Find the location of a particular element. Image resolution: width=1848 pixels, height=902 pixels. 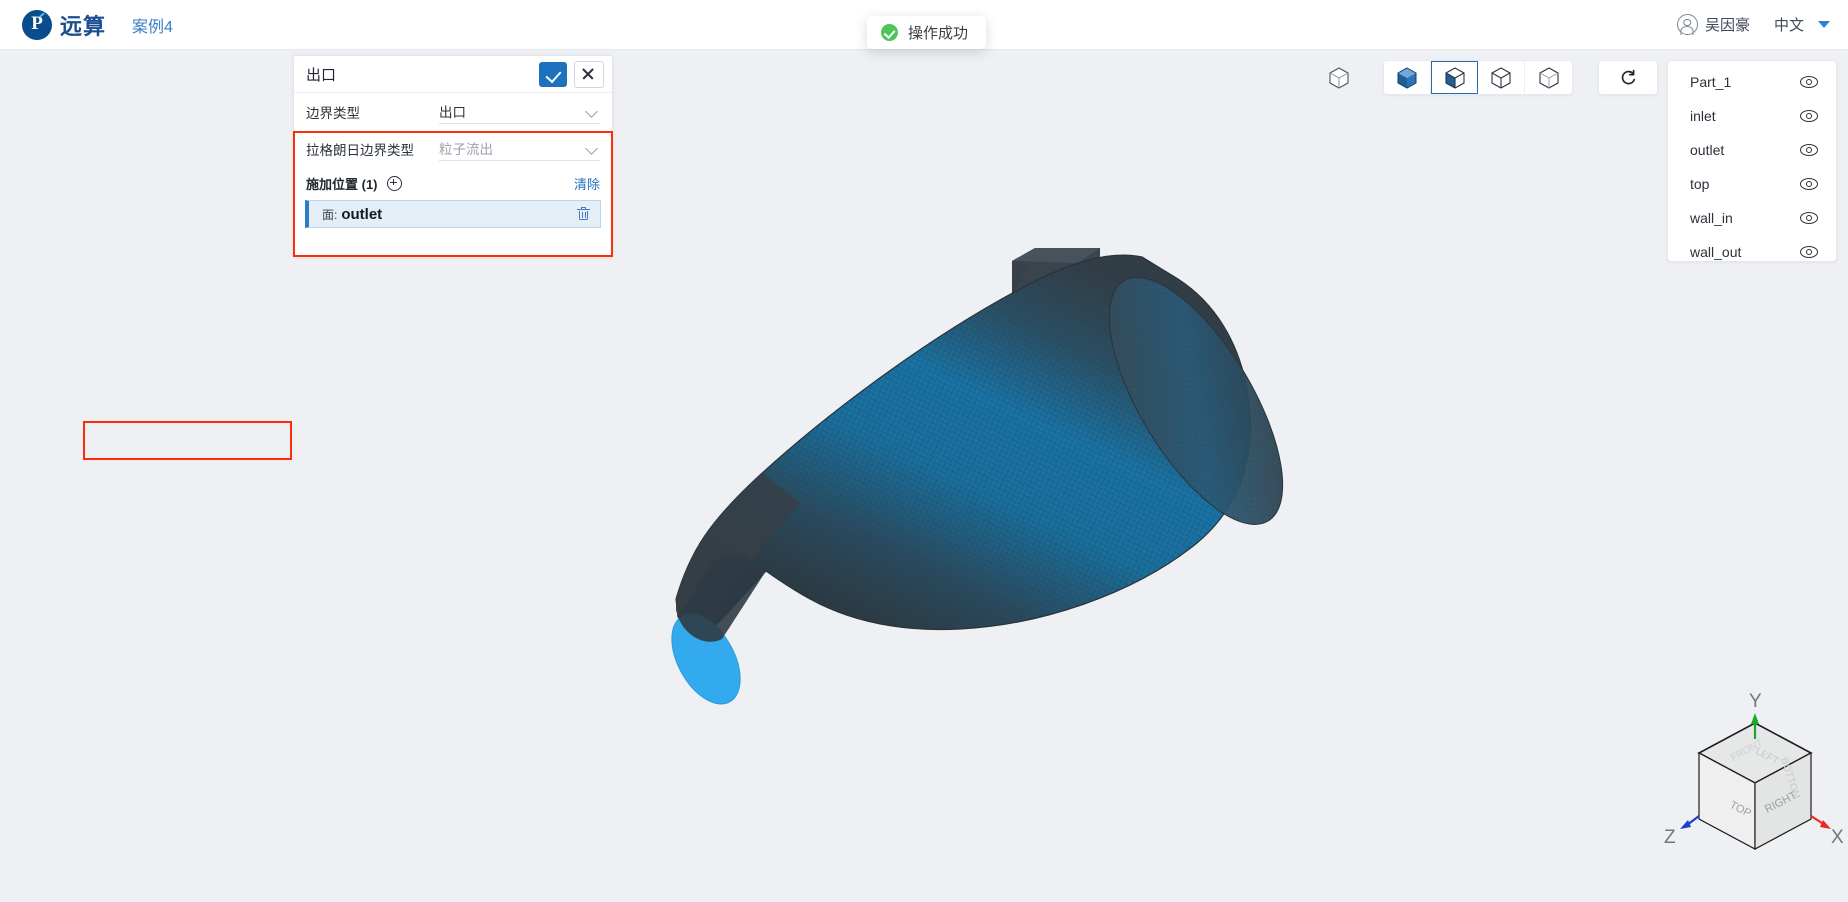

location-list-item: 面: outlet is located at coordinates (453, 214).